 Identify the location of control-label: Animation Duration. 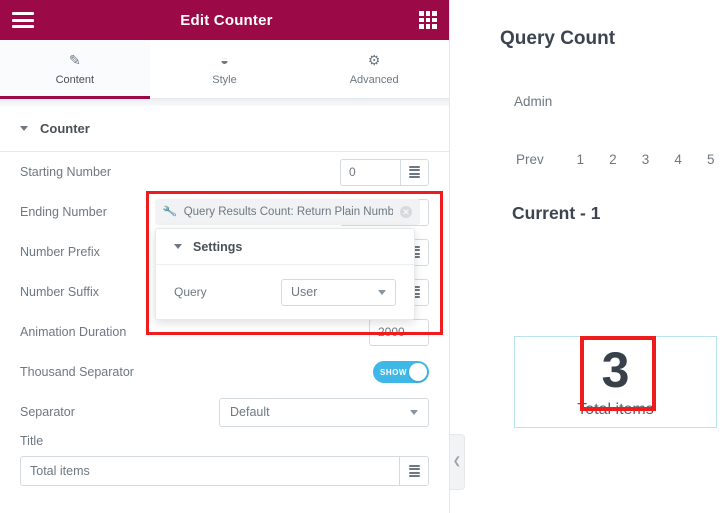
(73, 332).